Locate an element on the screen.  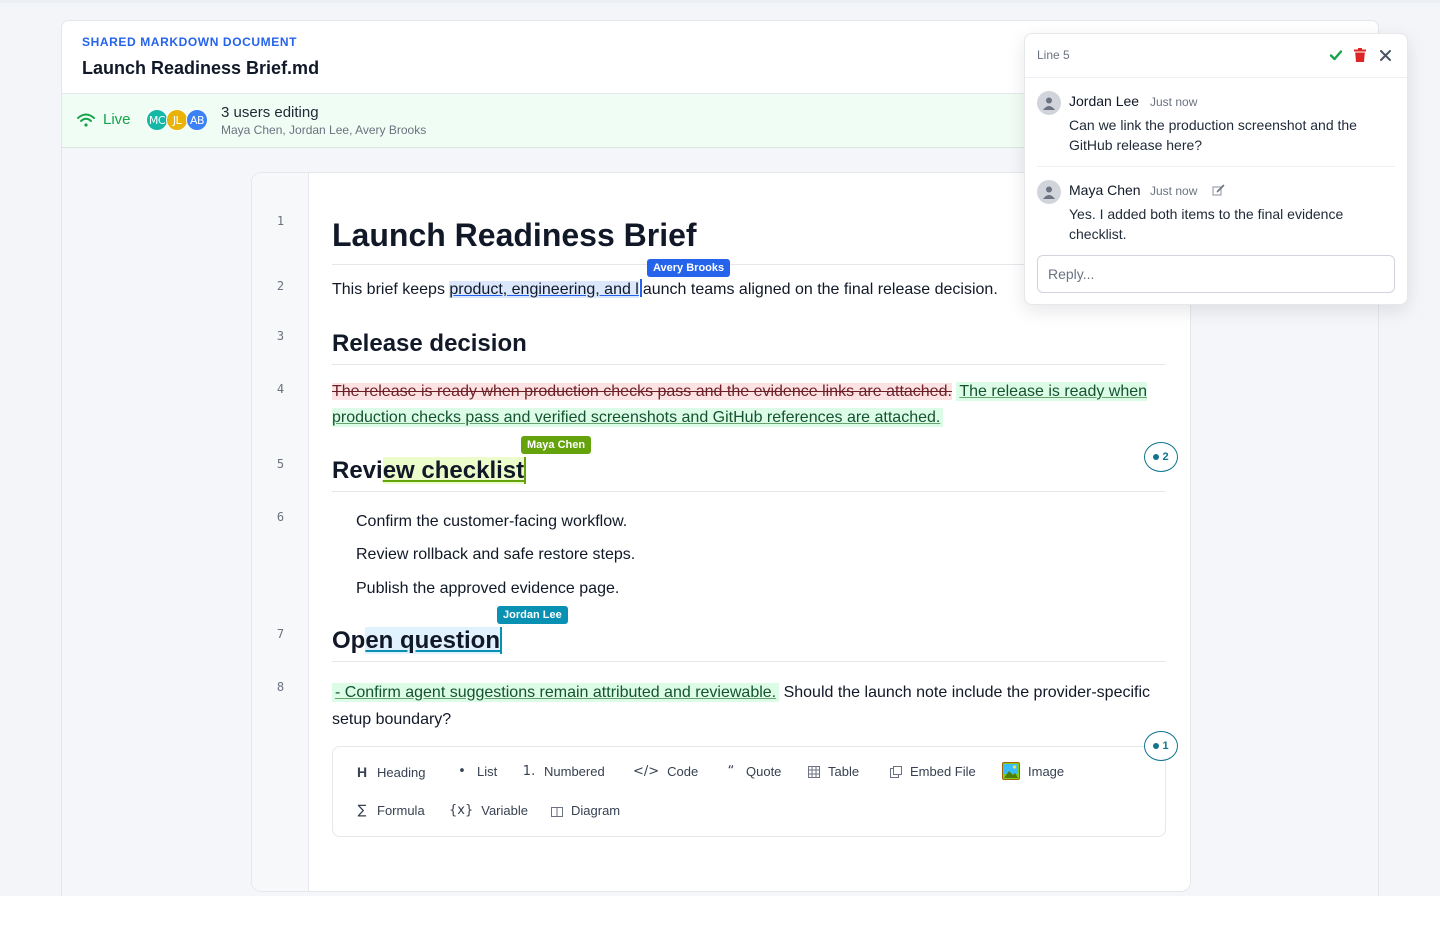
edit-icon is located at coordinates (1218, 190).